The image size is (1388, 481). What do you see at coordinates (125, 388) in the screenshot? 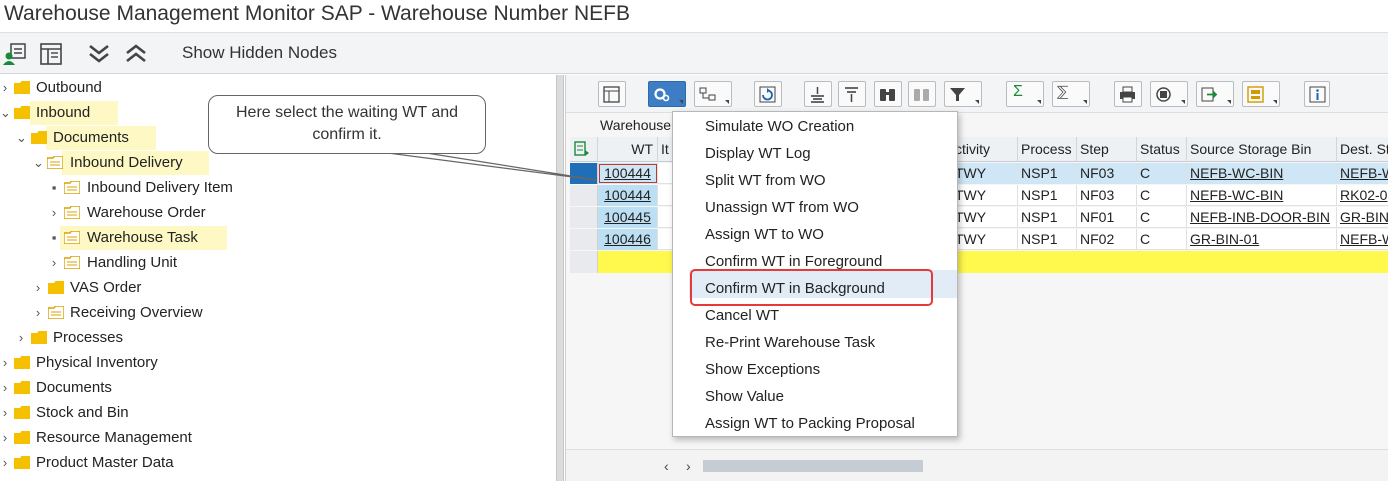
I see `tree-node-documents-root: › Documents` at bounding box center [125, 388].